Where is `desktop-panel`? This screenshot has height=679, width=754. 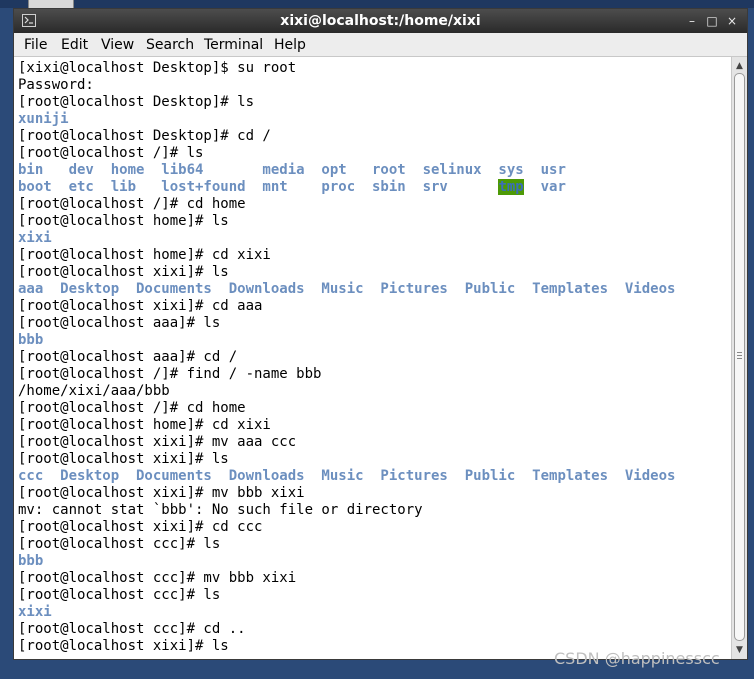
desktop-panel is located at coordinates (377, 4).